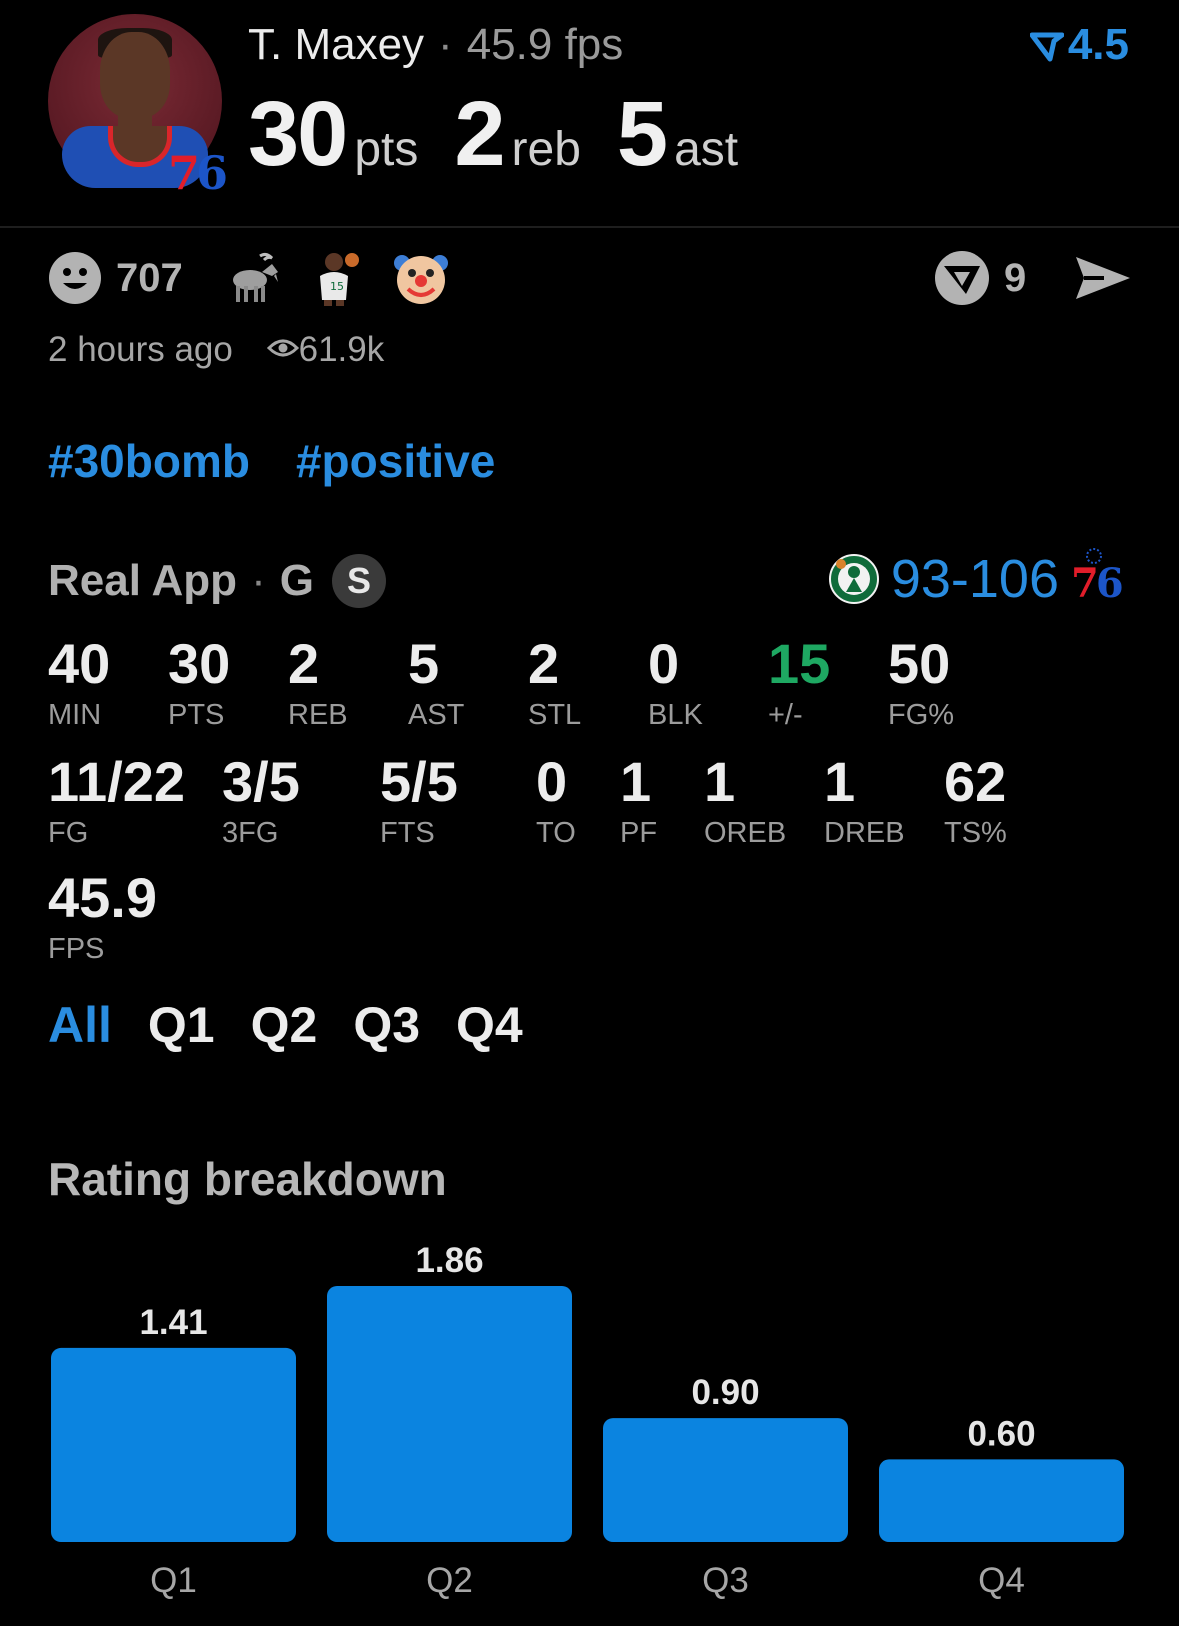 The image size is (1179, 1626). Describe the element at coordinates (419, 781) in the screenshot. I see `stat-value: 5/5` at that location.